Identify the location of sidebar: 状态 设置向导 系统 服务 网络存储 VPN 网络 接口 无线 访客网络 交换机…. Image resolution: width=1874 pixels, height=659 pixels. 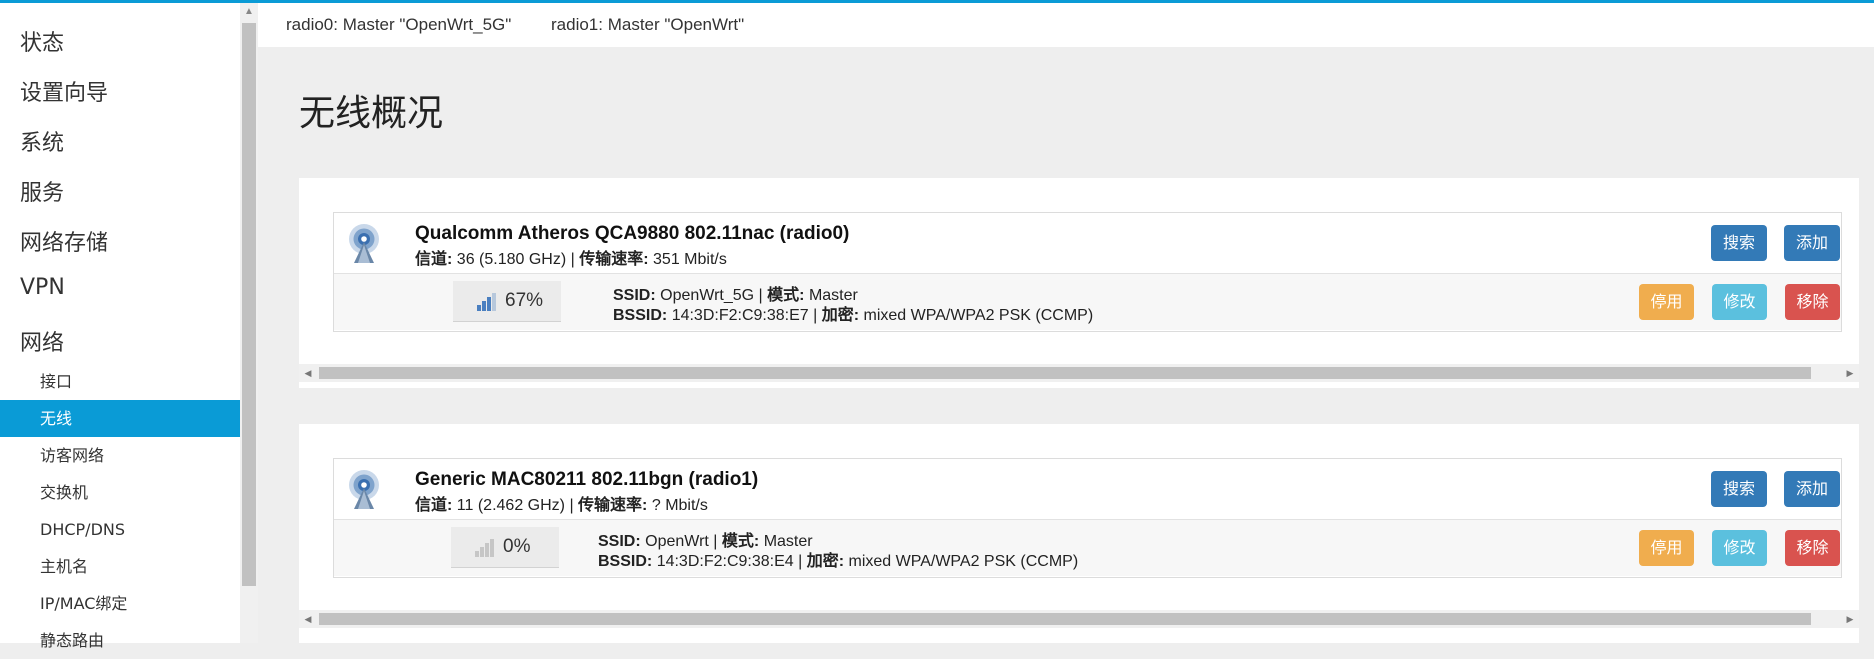
(120, 326).